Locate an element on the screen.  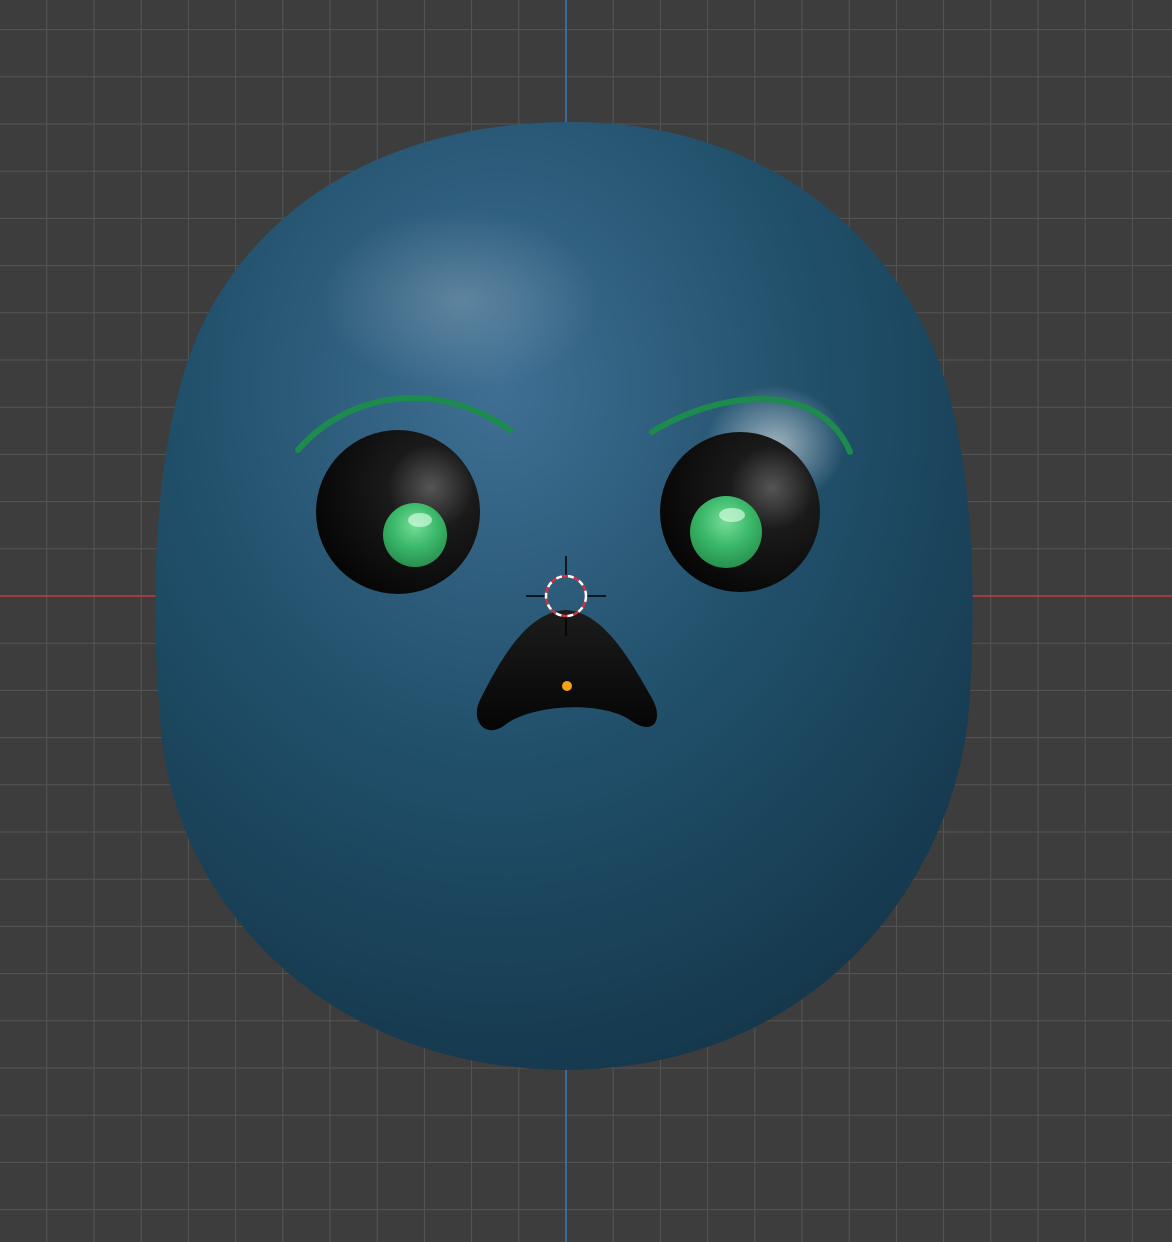
right-iris-reflection is located at coordinates (732, 515).